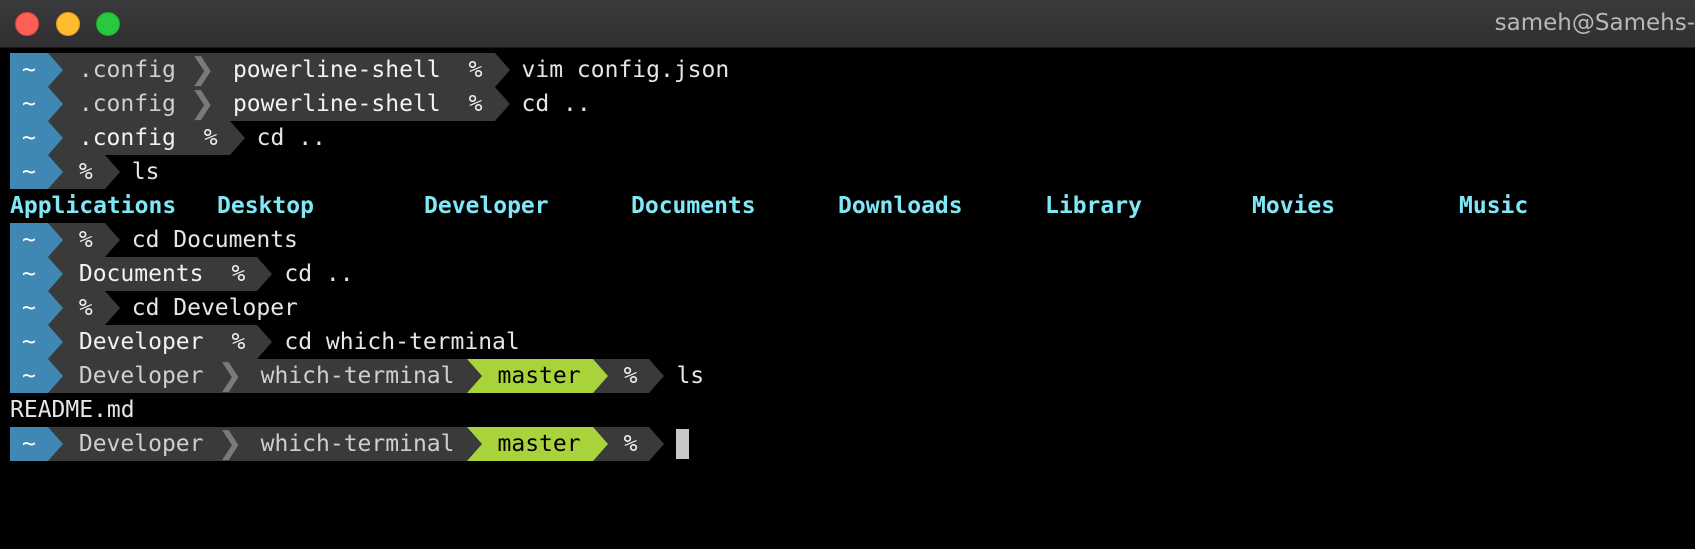 The height and width of the screenshot is (549, 1695). What do you see at coordinates (847, 24) in the screenshot?
I see `title-bar: sameh@Samehs-` at bounding box center [847, 24].